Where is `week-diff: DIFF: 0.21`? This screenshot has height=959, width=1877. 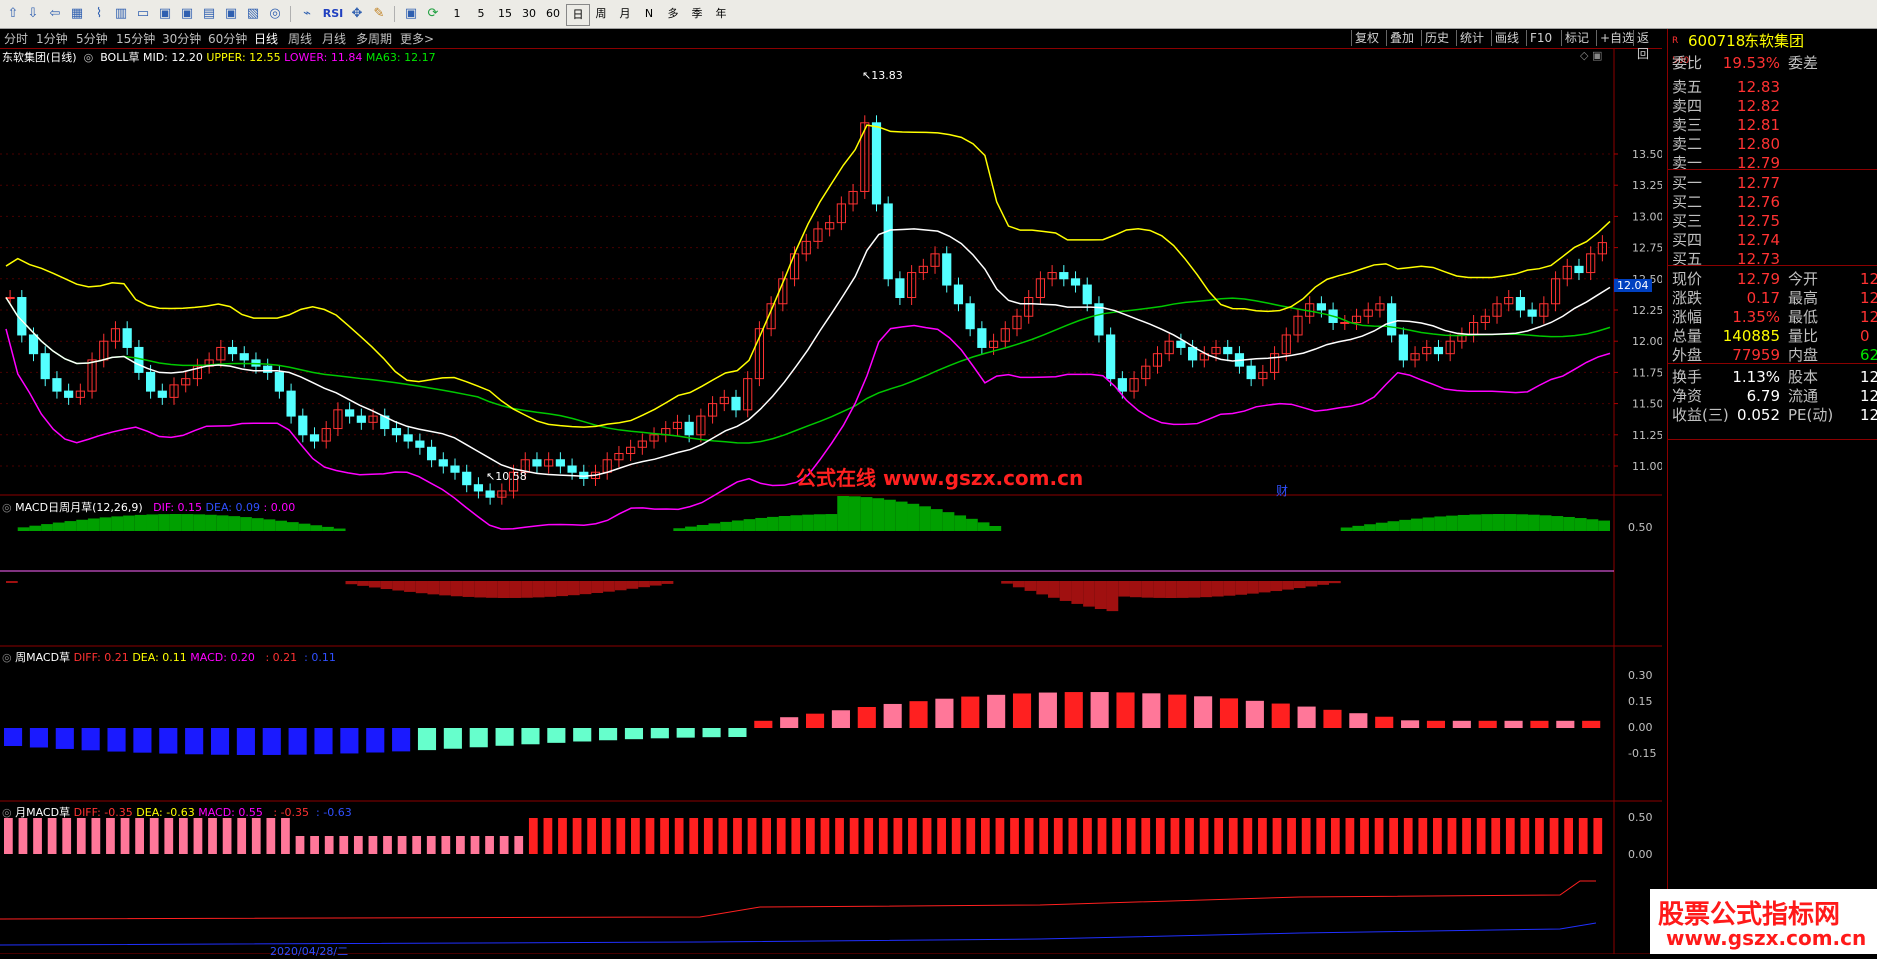 week-diff: DIFF: 0.21 is located at coordinates (101, 657).